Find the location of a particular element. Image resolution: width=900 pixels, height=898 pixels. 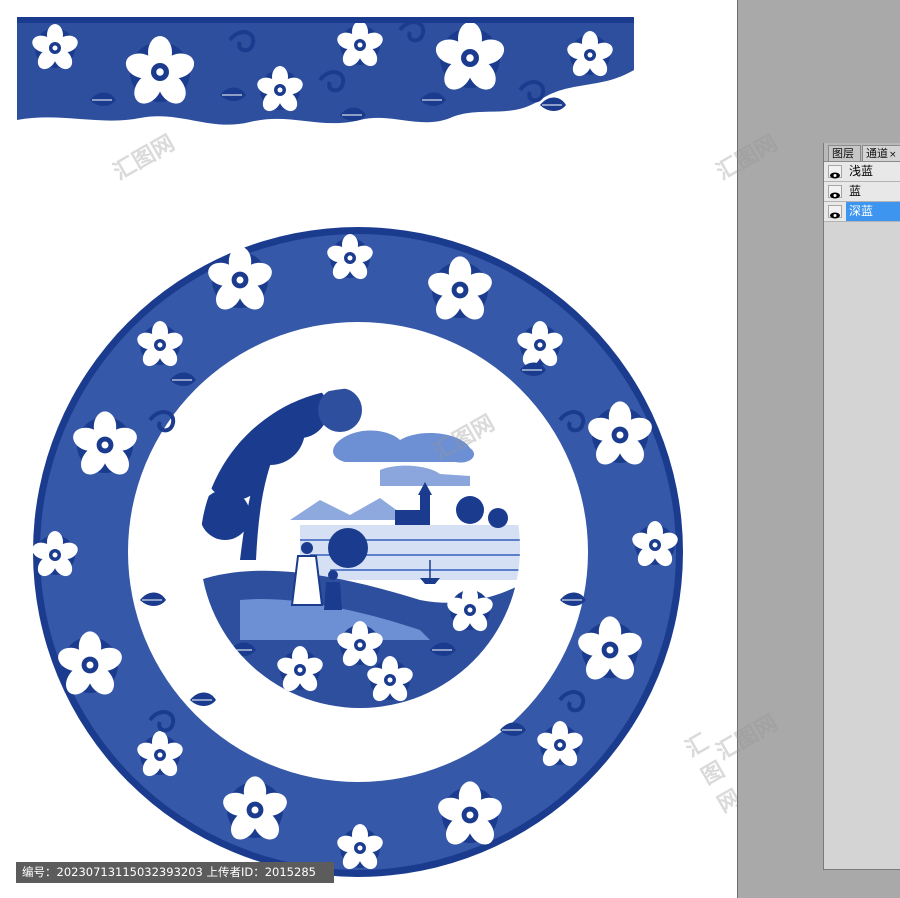

tab-layers: 图层 is located at coordinates (844, 153).